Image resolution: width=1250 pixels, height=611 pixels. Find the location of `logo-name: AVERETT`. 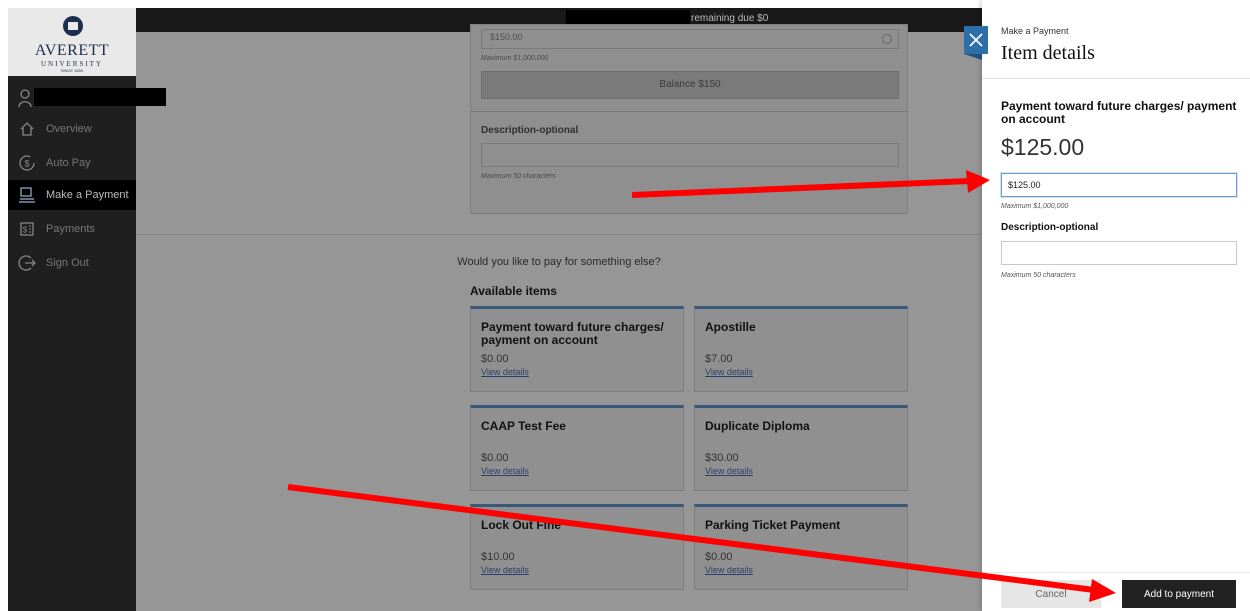

logo-name: AVERETT is located at coordinates (72, 50).